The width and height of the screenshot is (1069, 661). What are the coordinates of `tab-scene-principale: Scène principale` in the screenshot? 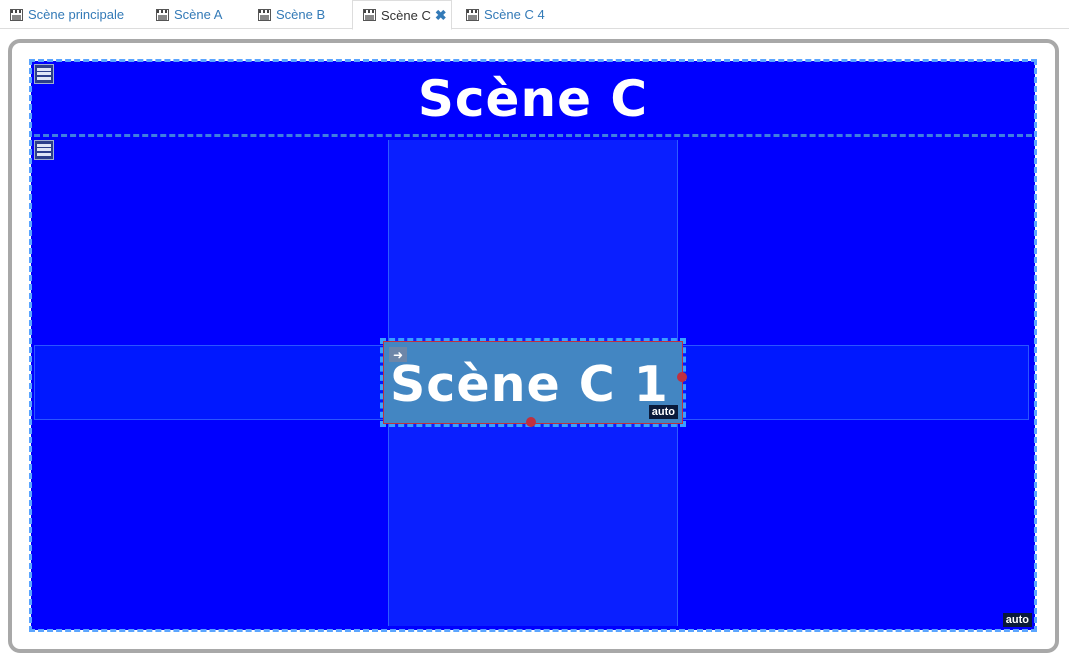 It's located at (62, 14).